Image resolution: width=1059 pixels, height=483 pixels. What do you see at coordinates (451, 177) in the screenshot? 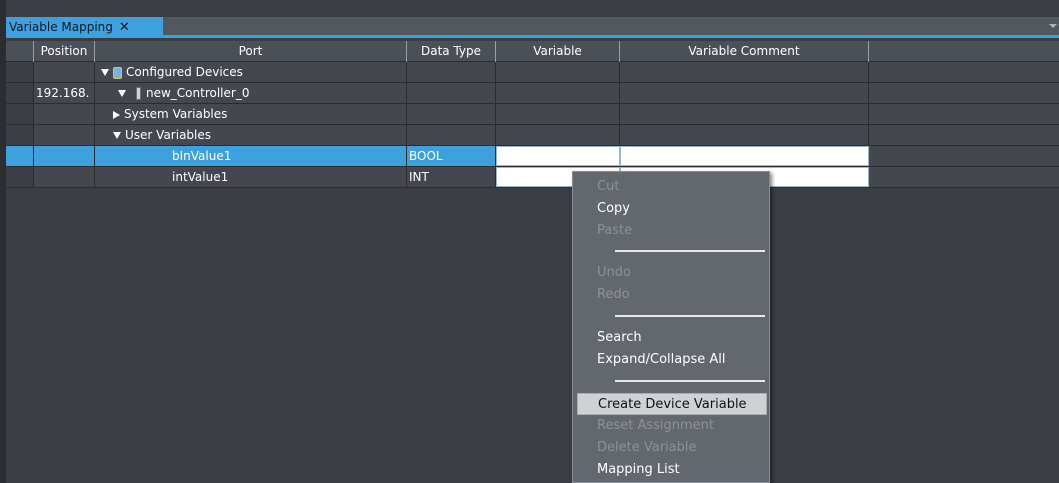
I see `data-type-cell: INT` at bounding box center [451, 177].